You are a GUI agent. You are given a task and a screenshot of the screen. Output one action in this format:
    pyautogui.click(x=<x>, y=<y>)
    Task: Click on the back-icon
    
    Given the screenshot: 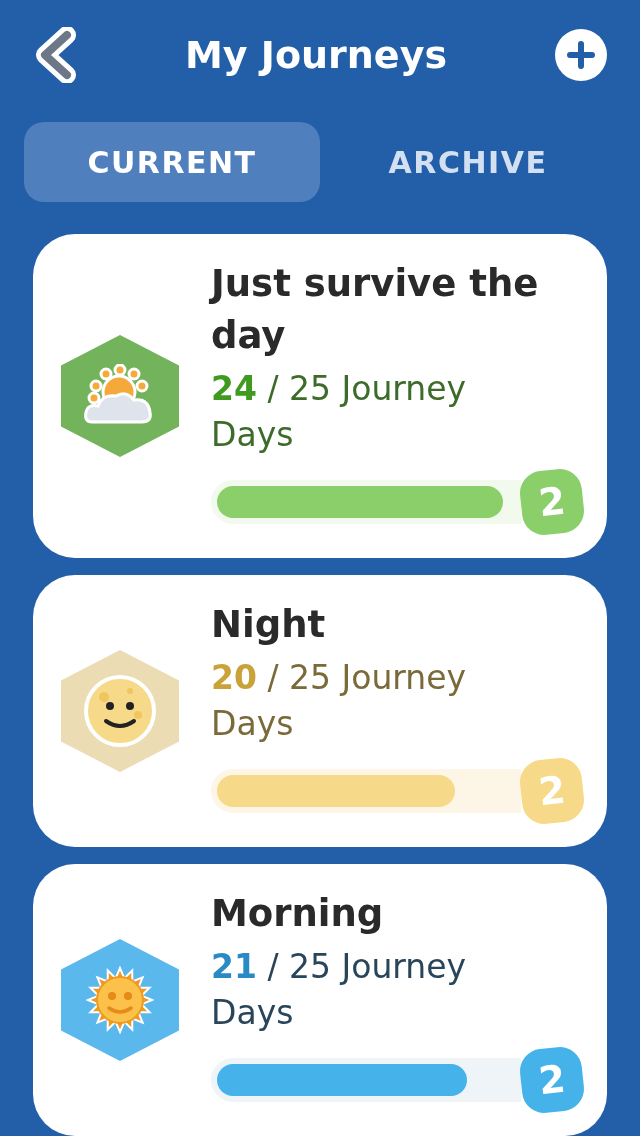 What is the action you would take?
    pyautogui.click(x=55, y=55)
    